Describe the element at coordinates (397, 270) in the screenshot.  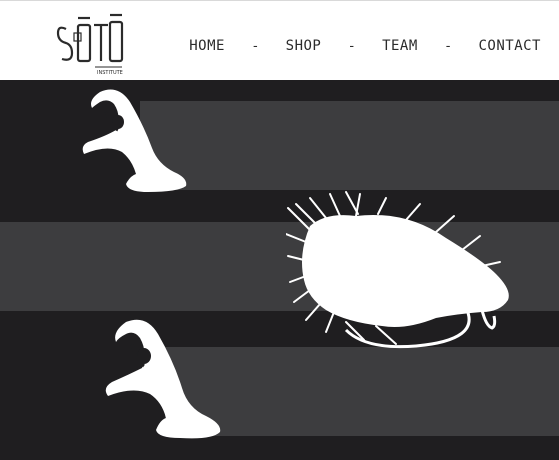
I see `fishing-fly-icon` at that location.